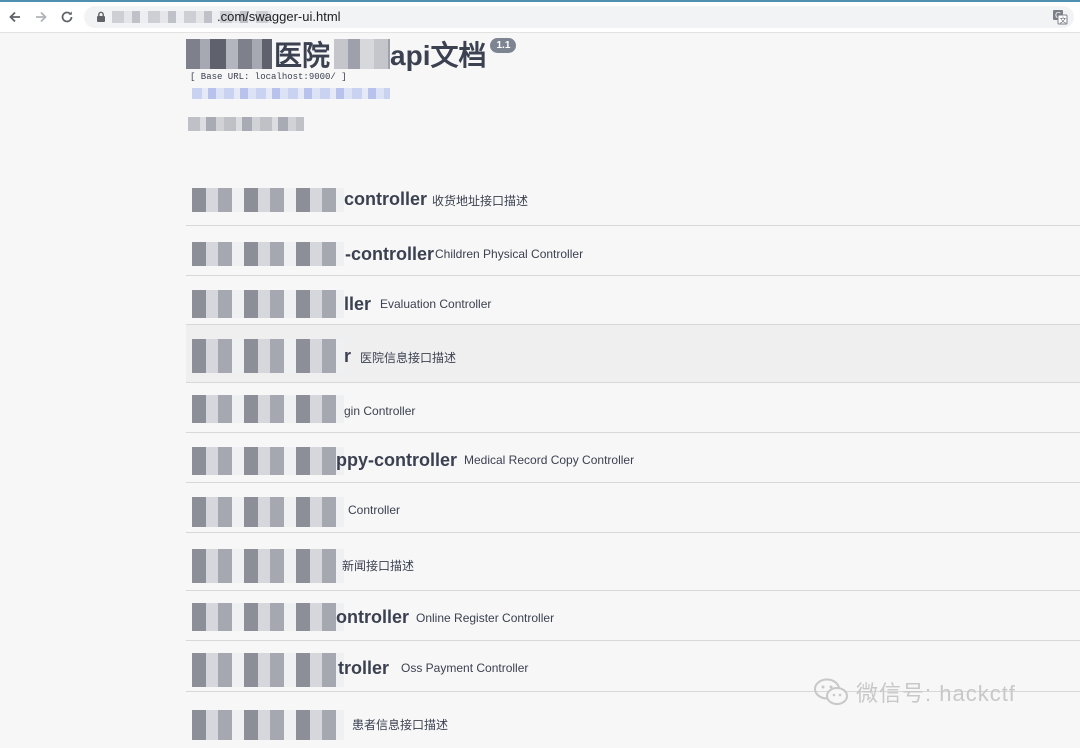 Image resolution: width=1080 pixels, height=748 pixels. What do you see at coordinates (1063, 20) in the screenshot?
I see `svg-text: 文` at bounding box center [1063, 20].